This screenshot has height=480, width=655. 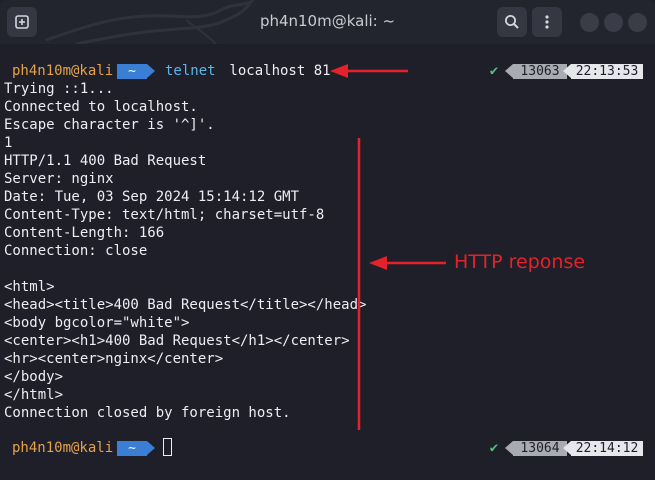 I want to click on menu-button, so click(x=547, y=22).